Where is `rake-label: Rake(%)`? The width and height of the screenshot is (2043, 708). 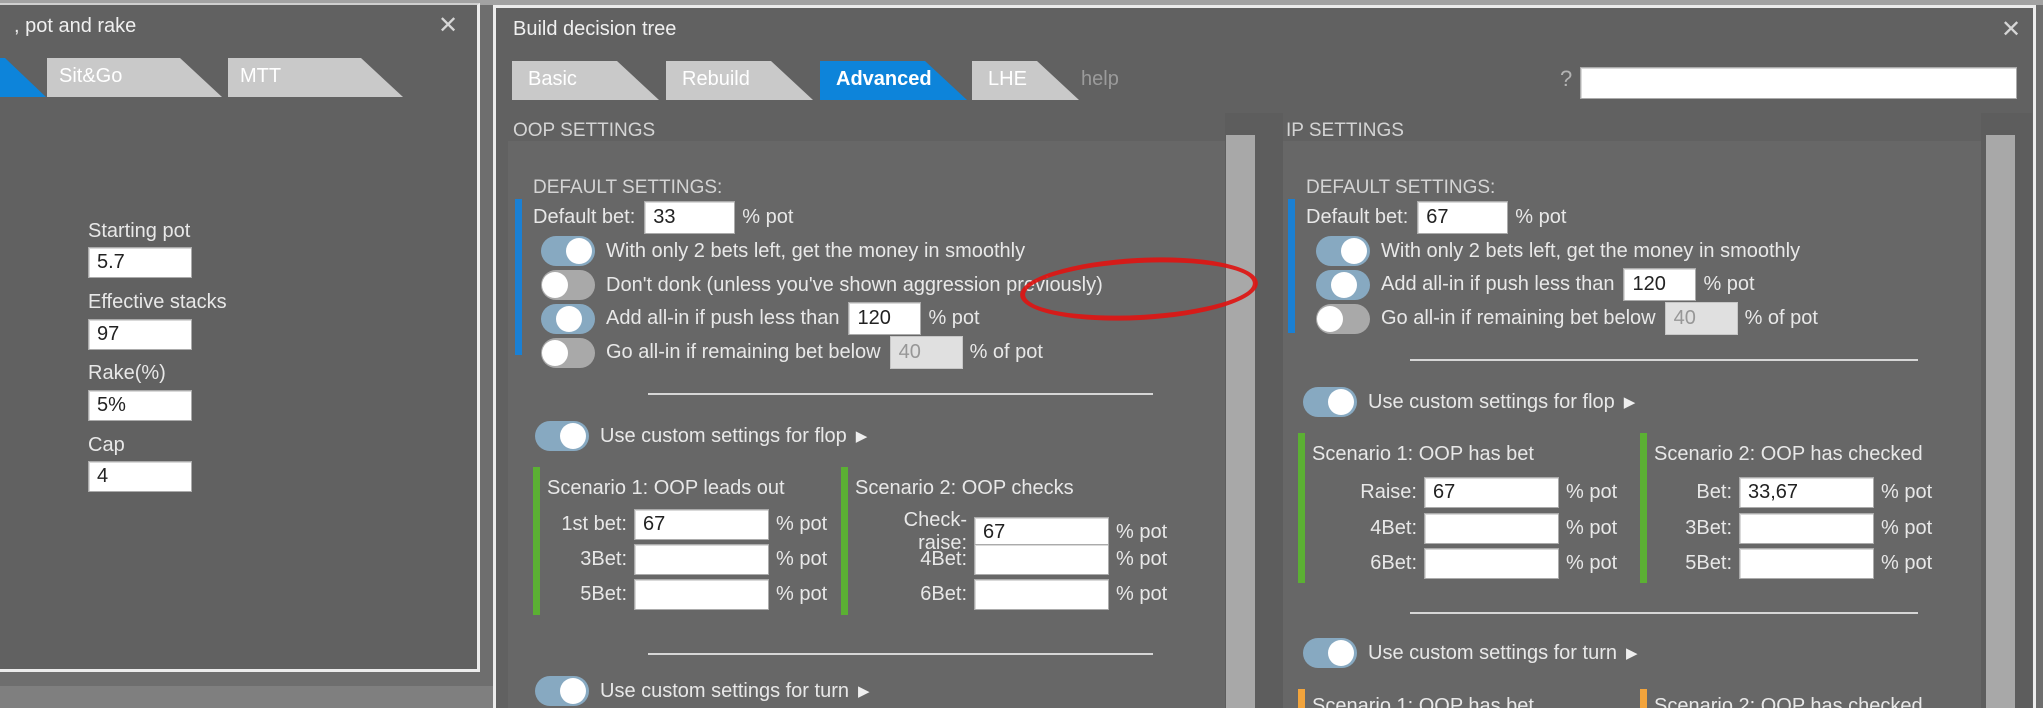
rake-label: Rake(%) is located at coordinates (127, 373).